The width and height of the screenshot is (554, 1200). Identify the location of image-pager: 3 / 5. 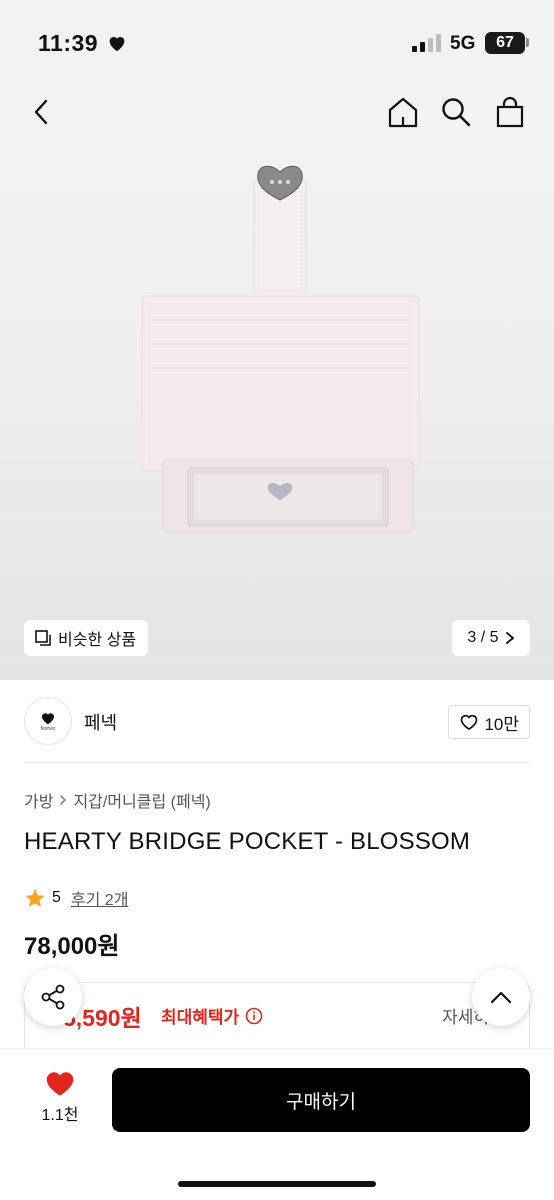
(491, 638).